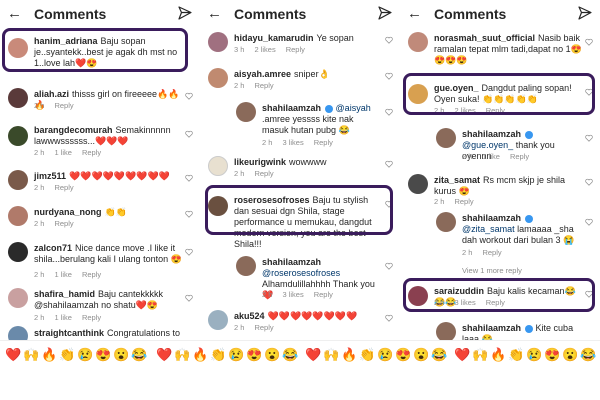 The image size is (600, 400). Describe the element at coordinates (353, 108) in the screenshot. I see `mention-link: @aisyah` at that location.